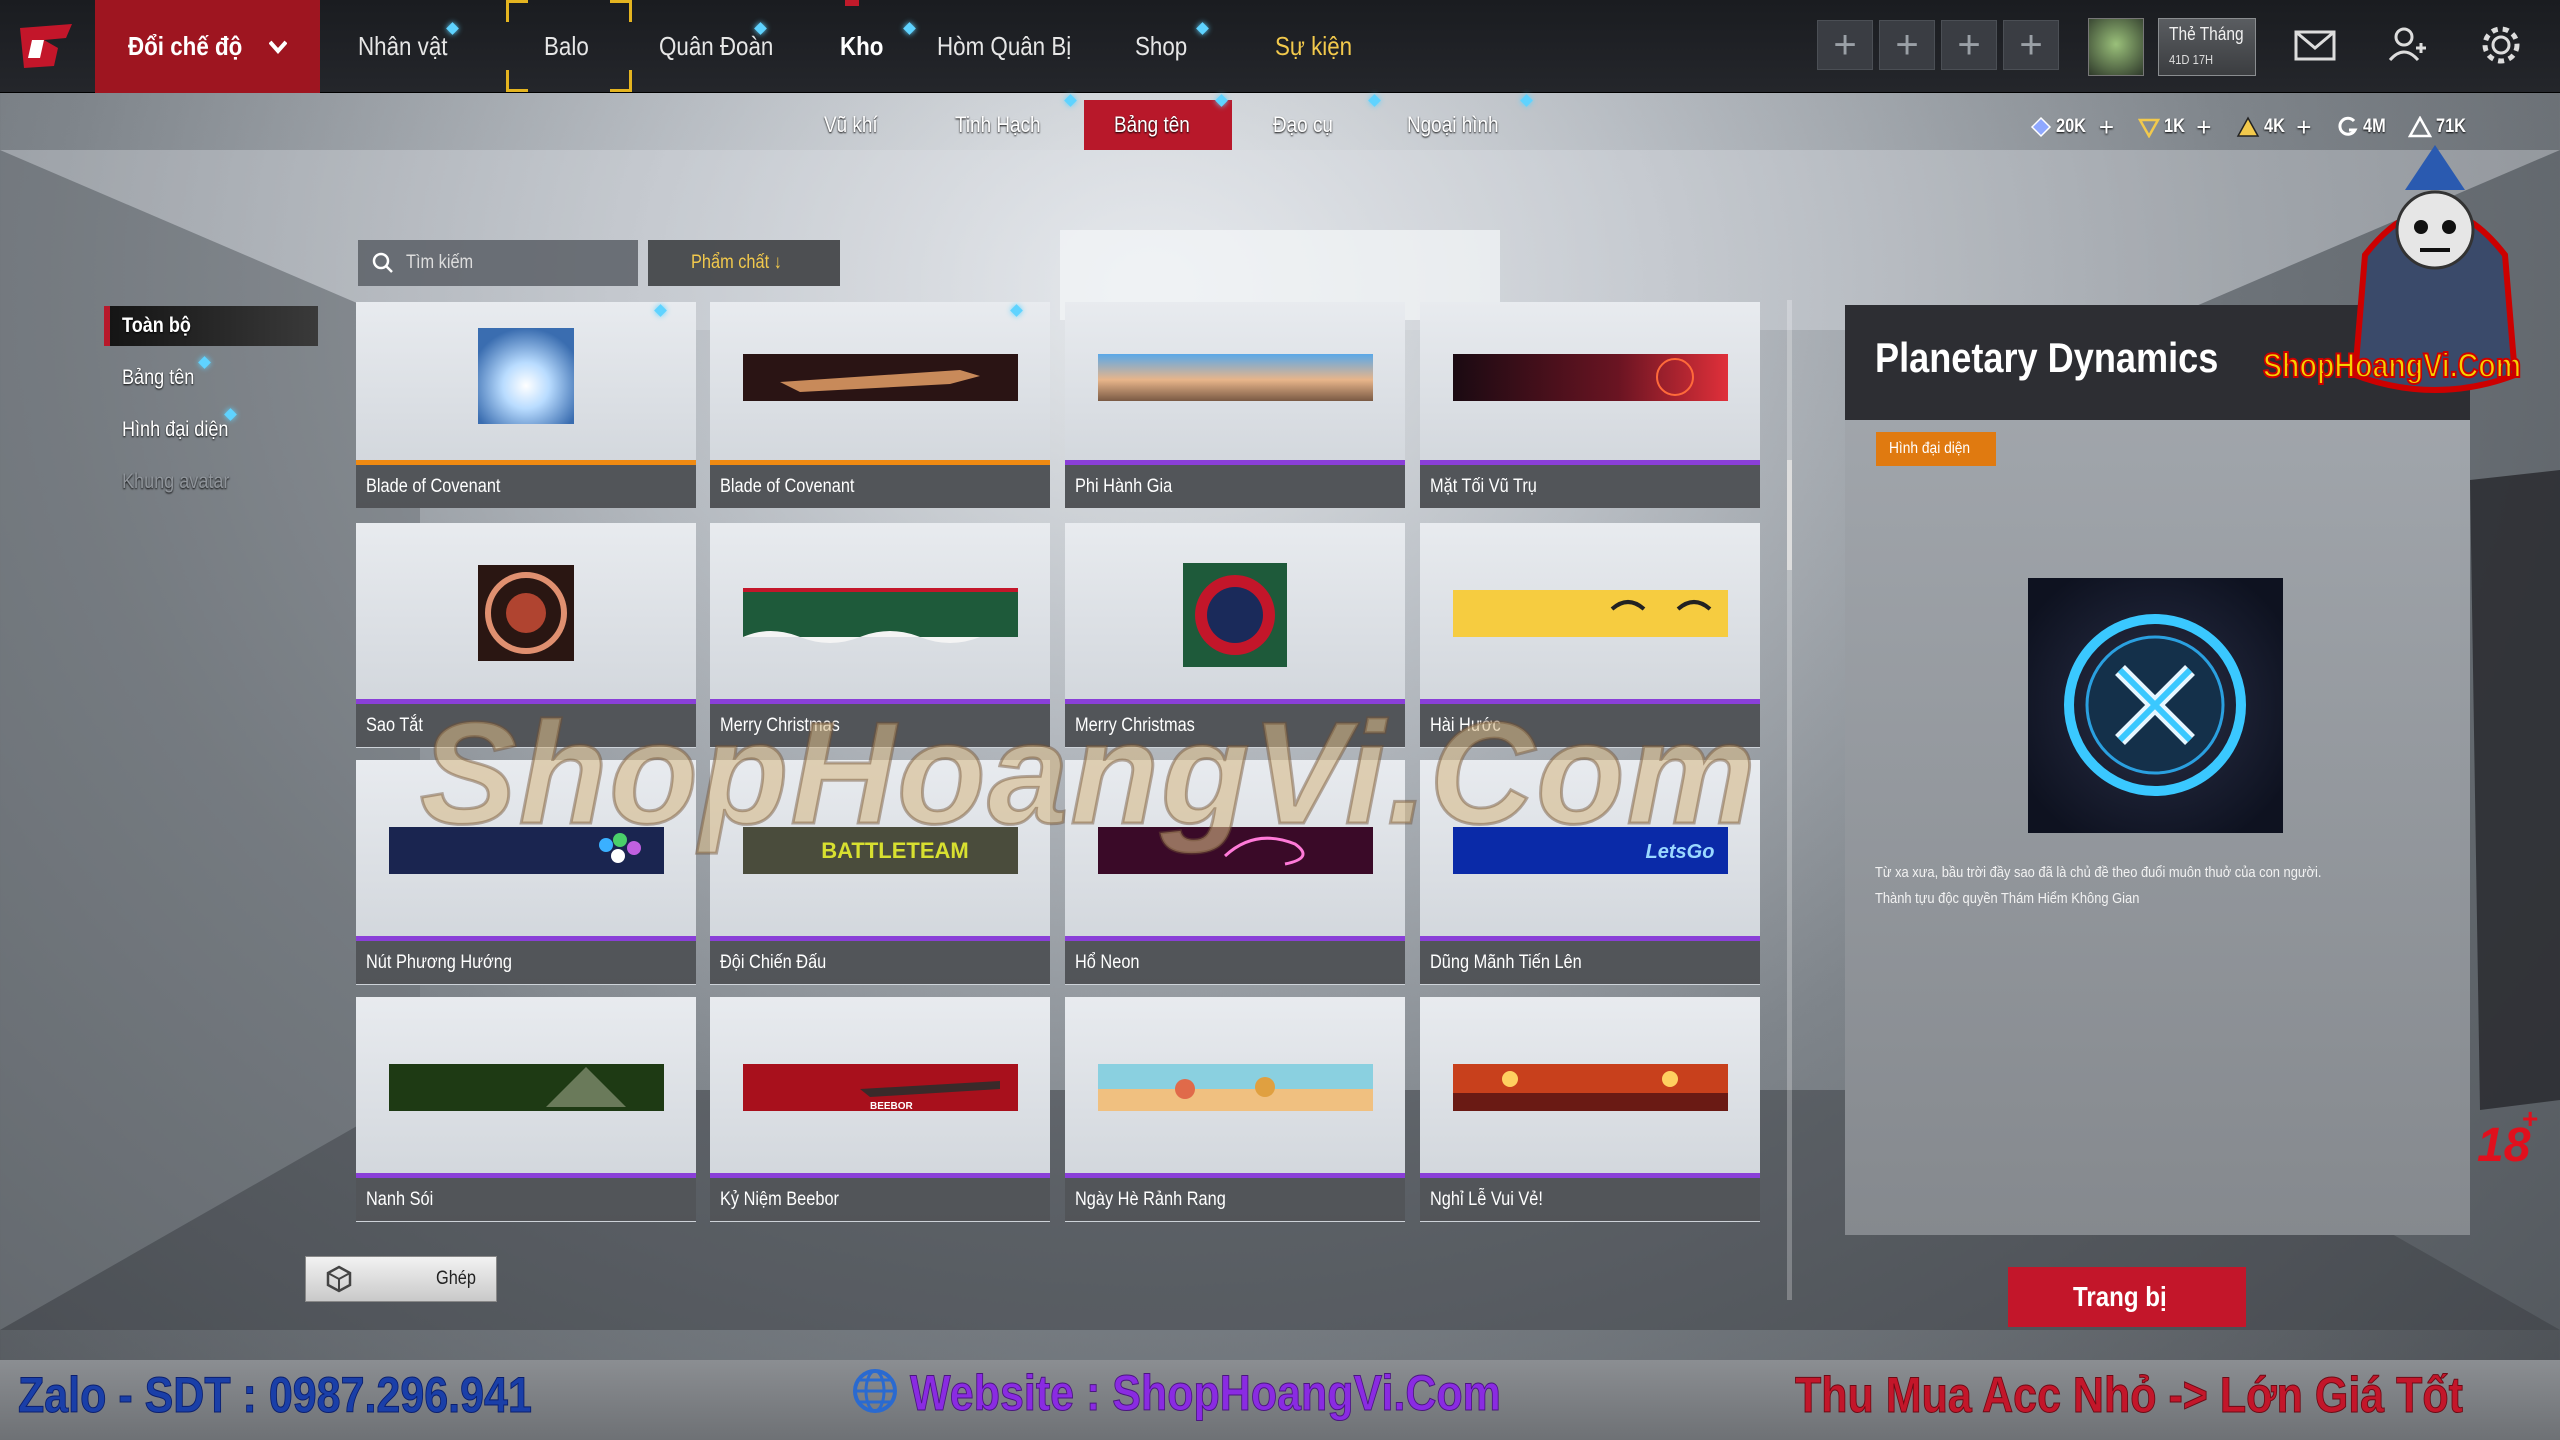 The width and height of the screenshot is (2560, 1440). I want to click on nav-tab-label: Kho, so click(861, 46).